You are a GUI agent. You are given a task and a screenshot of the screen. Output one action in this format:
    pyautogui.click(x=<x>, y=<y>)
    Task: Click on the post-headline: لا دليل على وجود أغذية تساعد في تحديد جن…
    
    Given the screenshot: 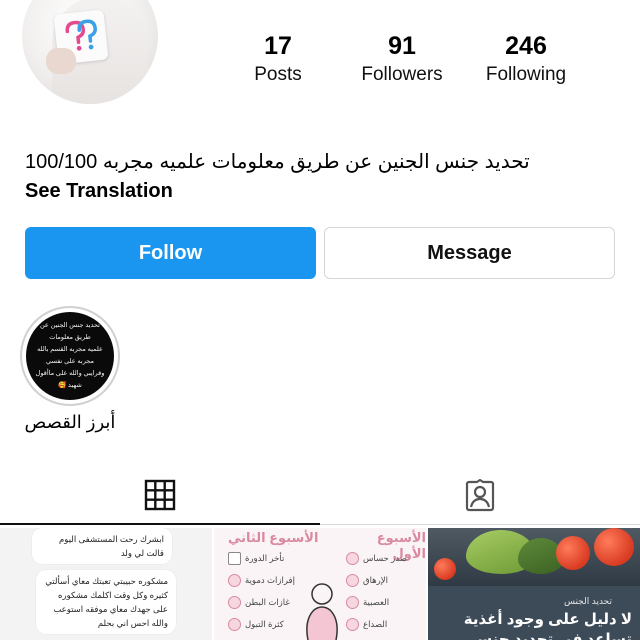 What is the action you would take?
    pyautogui.click(x=547, y=625)
    